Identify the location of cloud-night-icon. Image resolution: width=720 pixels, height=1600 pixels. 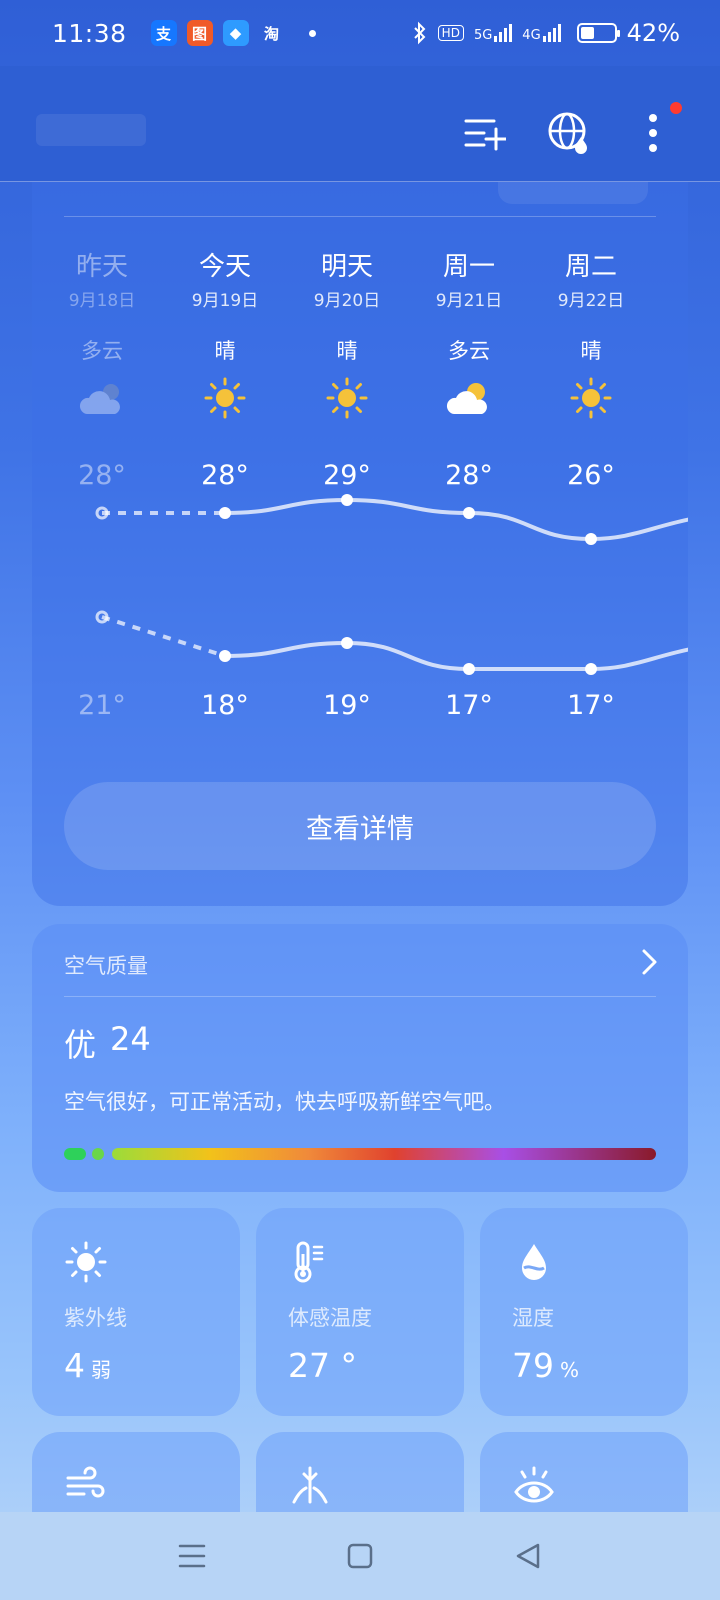
(99, 399).